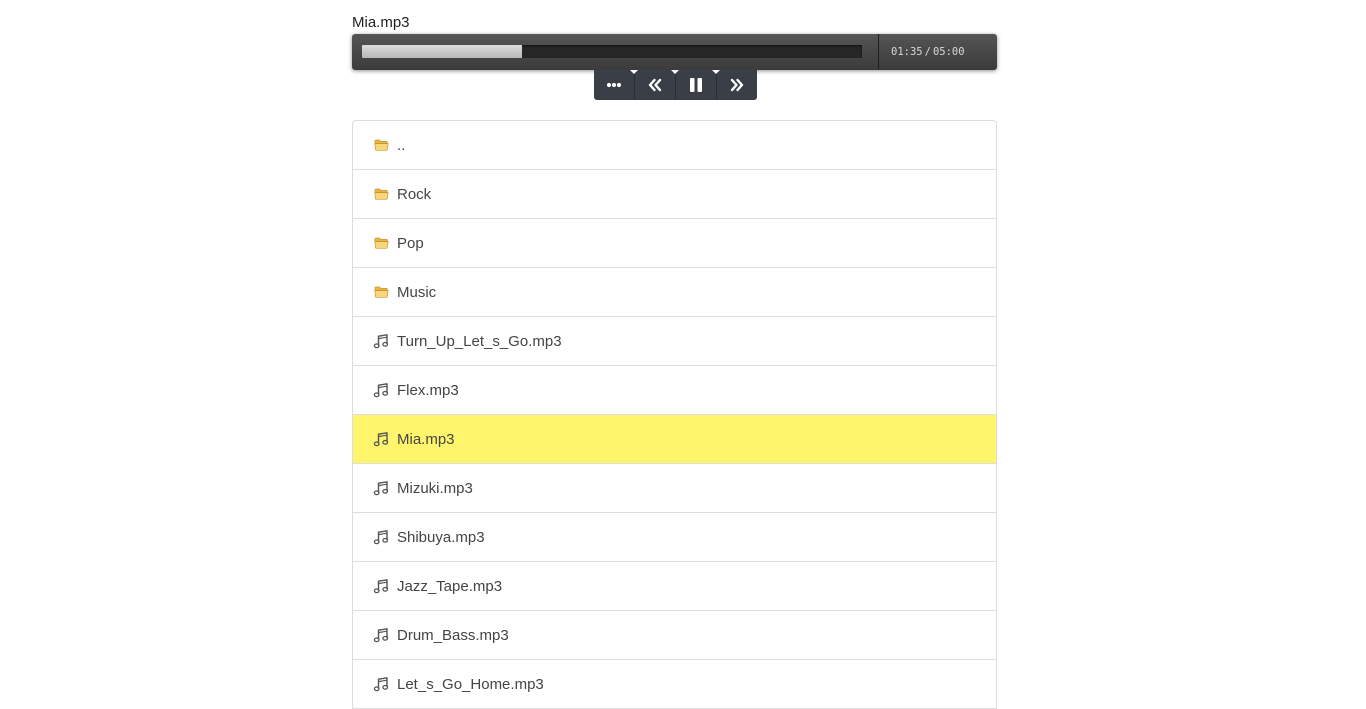 This screenshot has width=1366, height=709. What do you see at coordinates (426, 439) in the screenshot?
I see `file-list-item-label: Mia.mp3` at bounding box center [426, 439].